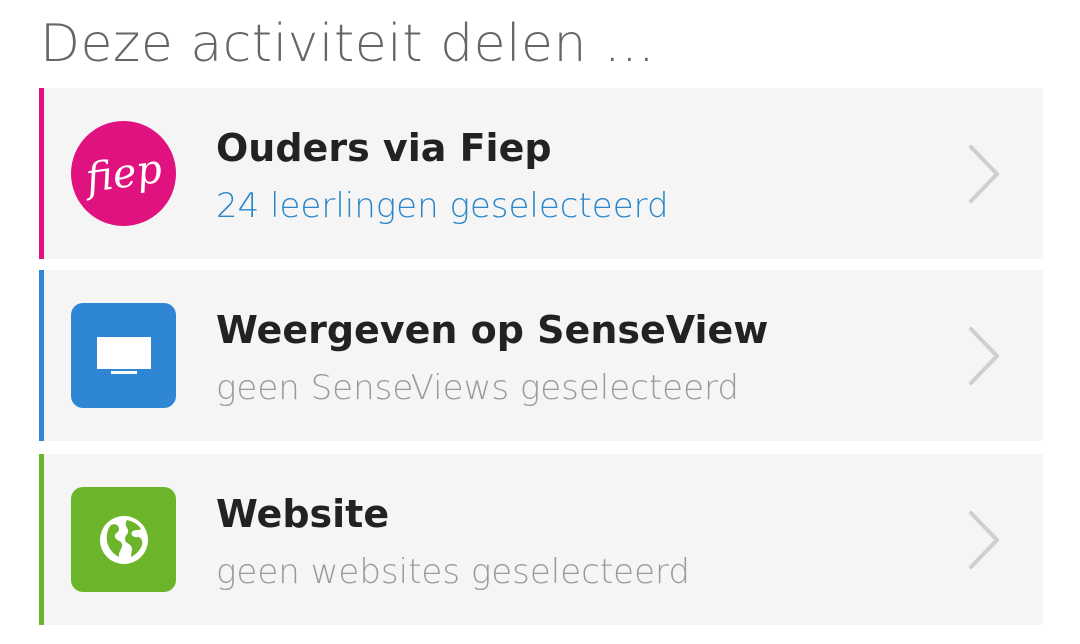  I want to click on share-option-title: Website, so click(303, 514).